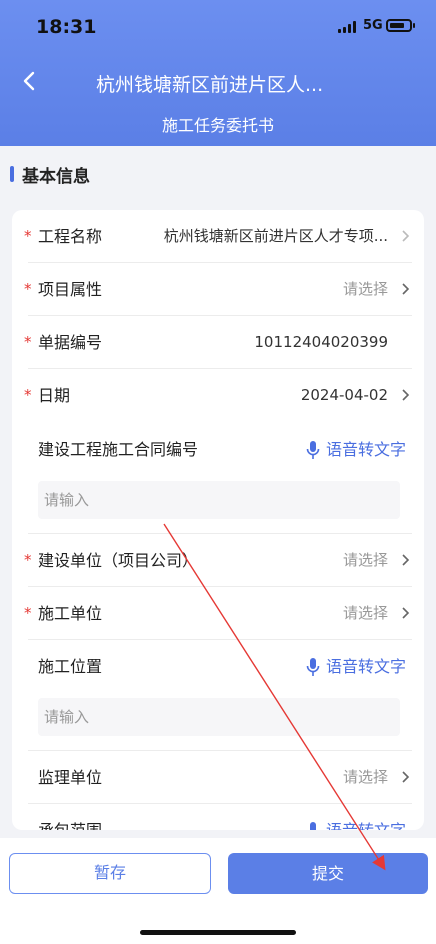 The image size is (436, 944). Describe the element at coordinates (219, 717) in the screenshot. I see `construct-location-input: 请输入` at that location.